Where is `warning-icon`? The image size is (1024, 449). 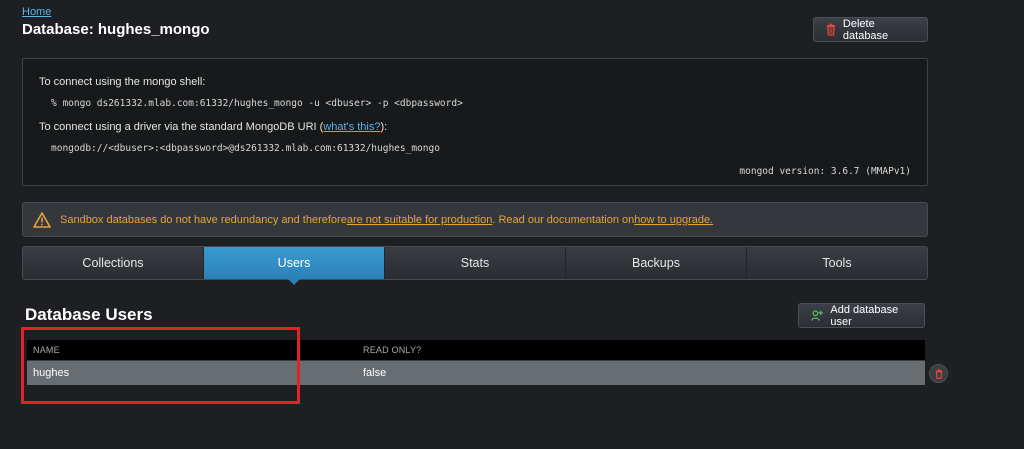 warning-icon is located at coordinates (42, 219).